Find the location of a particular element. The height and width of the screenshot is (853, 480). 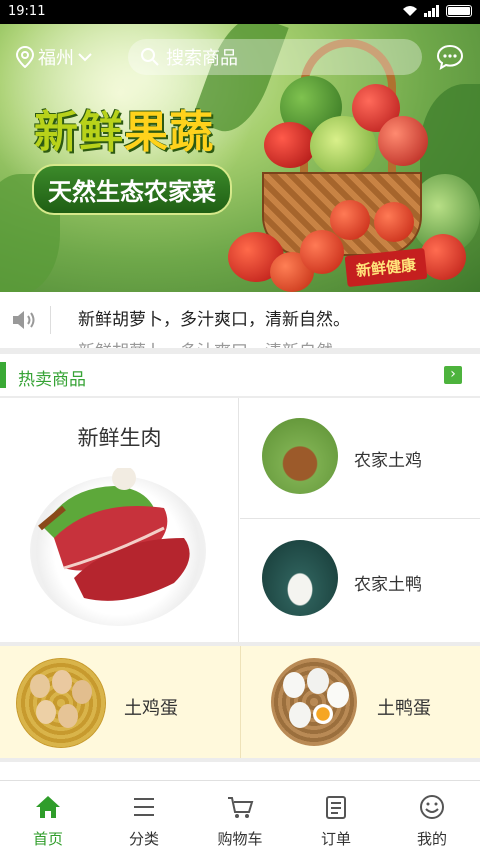

city-selector: 福州 is located at coordinates (54, 57).